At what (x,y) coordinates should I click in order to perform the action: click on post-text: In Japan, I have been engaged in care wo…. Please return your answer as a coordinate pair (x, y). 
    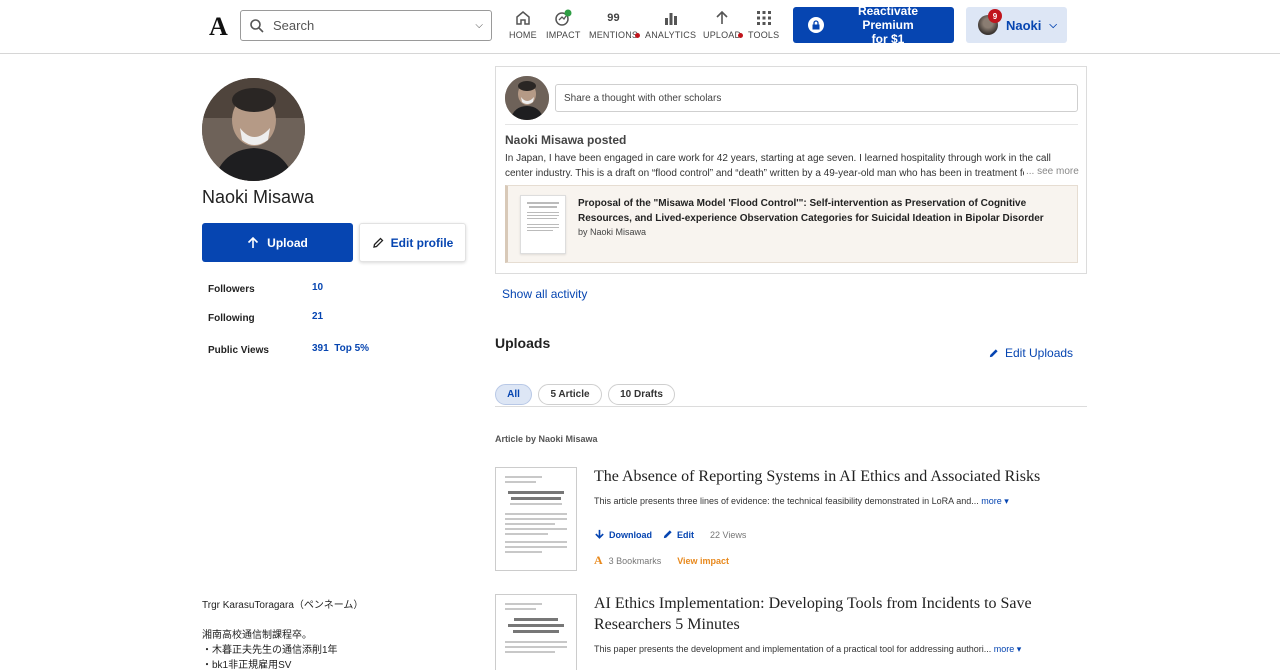
    Looking at the image, I should click on (778, 166).